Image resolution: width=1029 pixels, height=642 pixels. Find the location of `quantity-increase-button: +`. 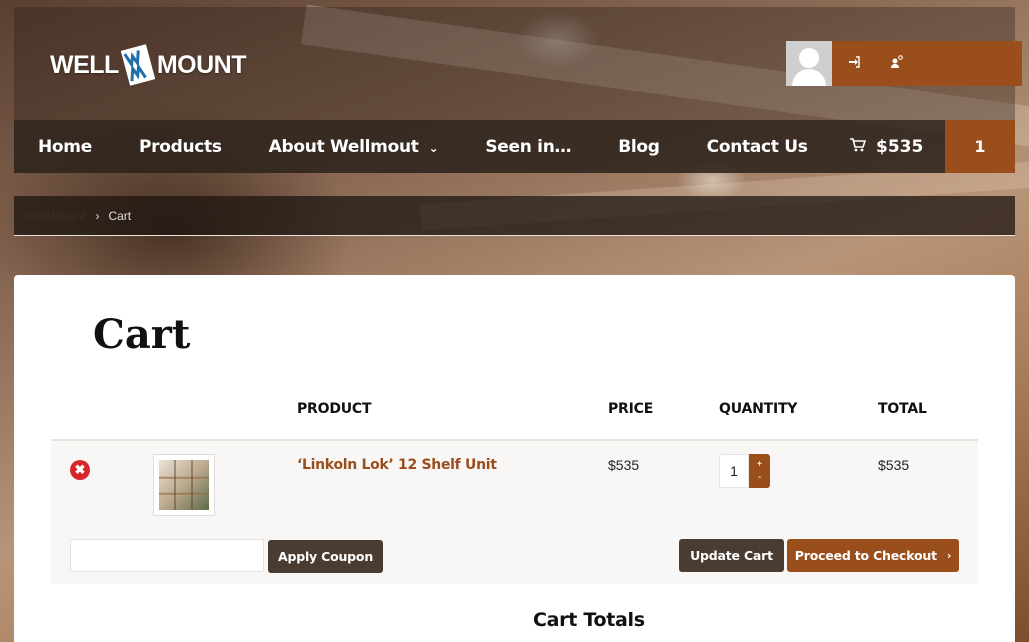

quantity-increase-button: + is located at coordinates (760, 464).